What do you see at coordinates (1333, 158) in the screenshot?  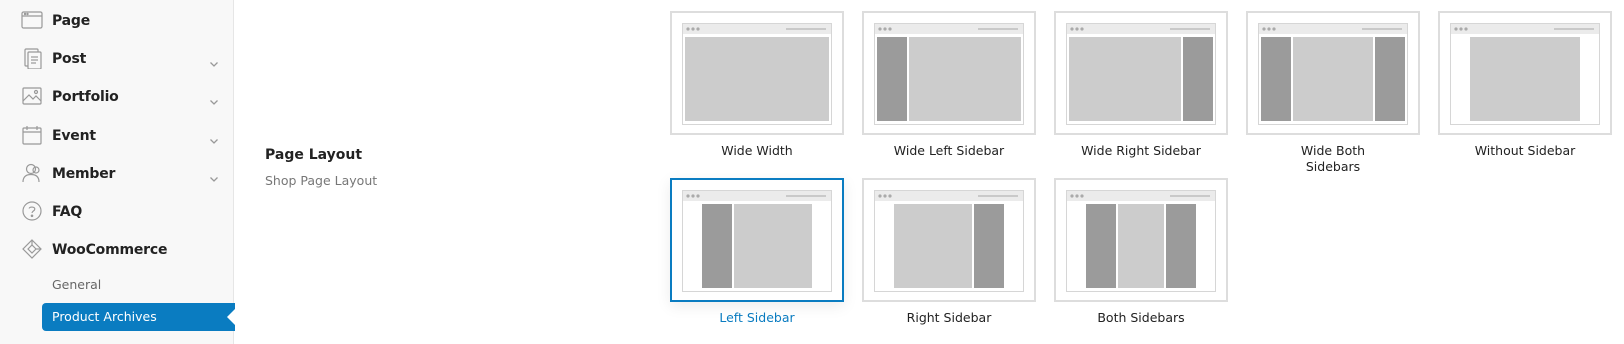 I see `layout-option-label: Wide Both Sidebars` at bounding box center [1333, 158].